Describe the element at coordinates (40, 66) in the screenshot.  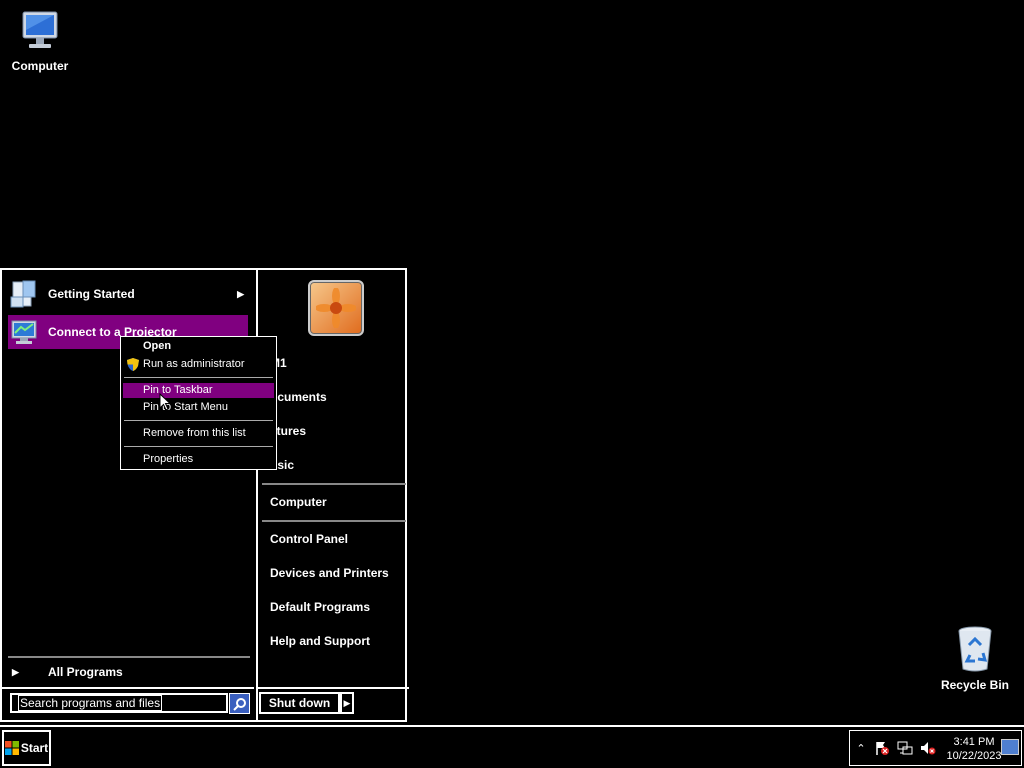
I see `desktop-icon-label: Computer` at that location.